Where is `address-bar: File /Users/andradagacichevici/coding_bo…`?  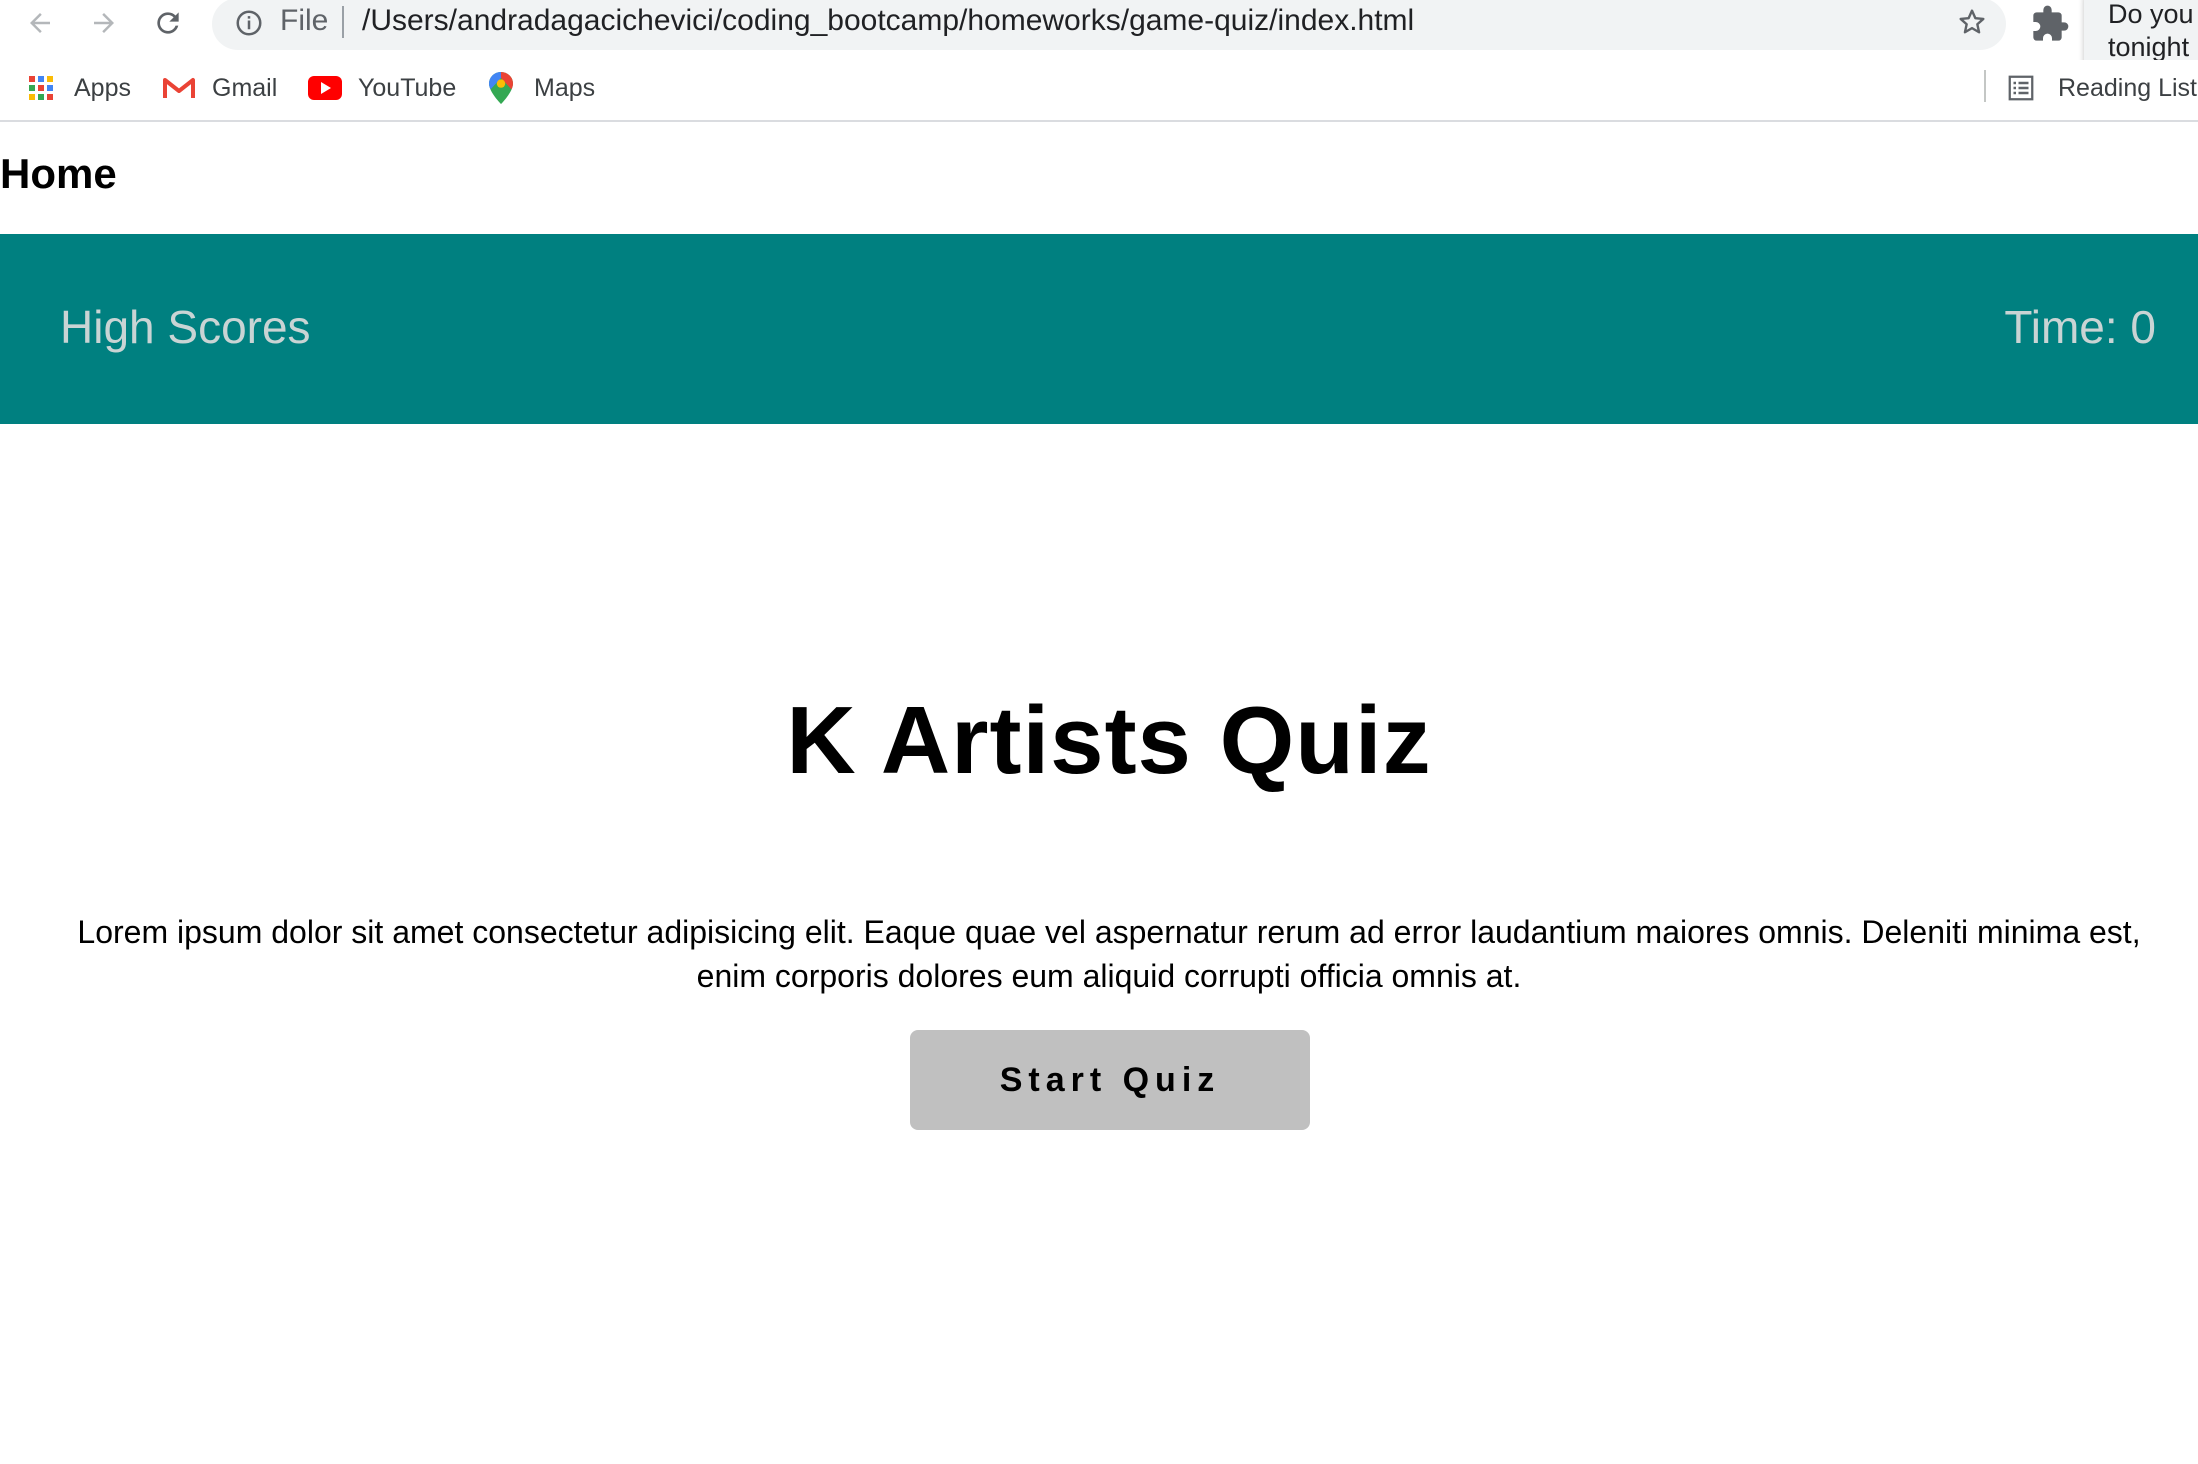 address-bar: File /Users/andradagacichevici/coding_bo… is located at coordinates (1109, 25).